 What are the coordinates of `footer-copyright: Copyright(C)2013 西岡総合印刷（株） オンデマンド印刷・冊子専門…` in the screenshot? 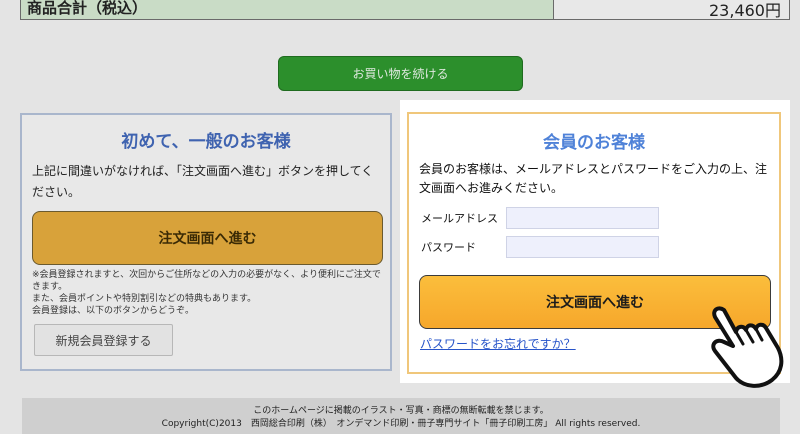 It's located at (401, 424).